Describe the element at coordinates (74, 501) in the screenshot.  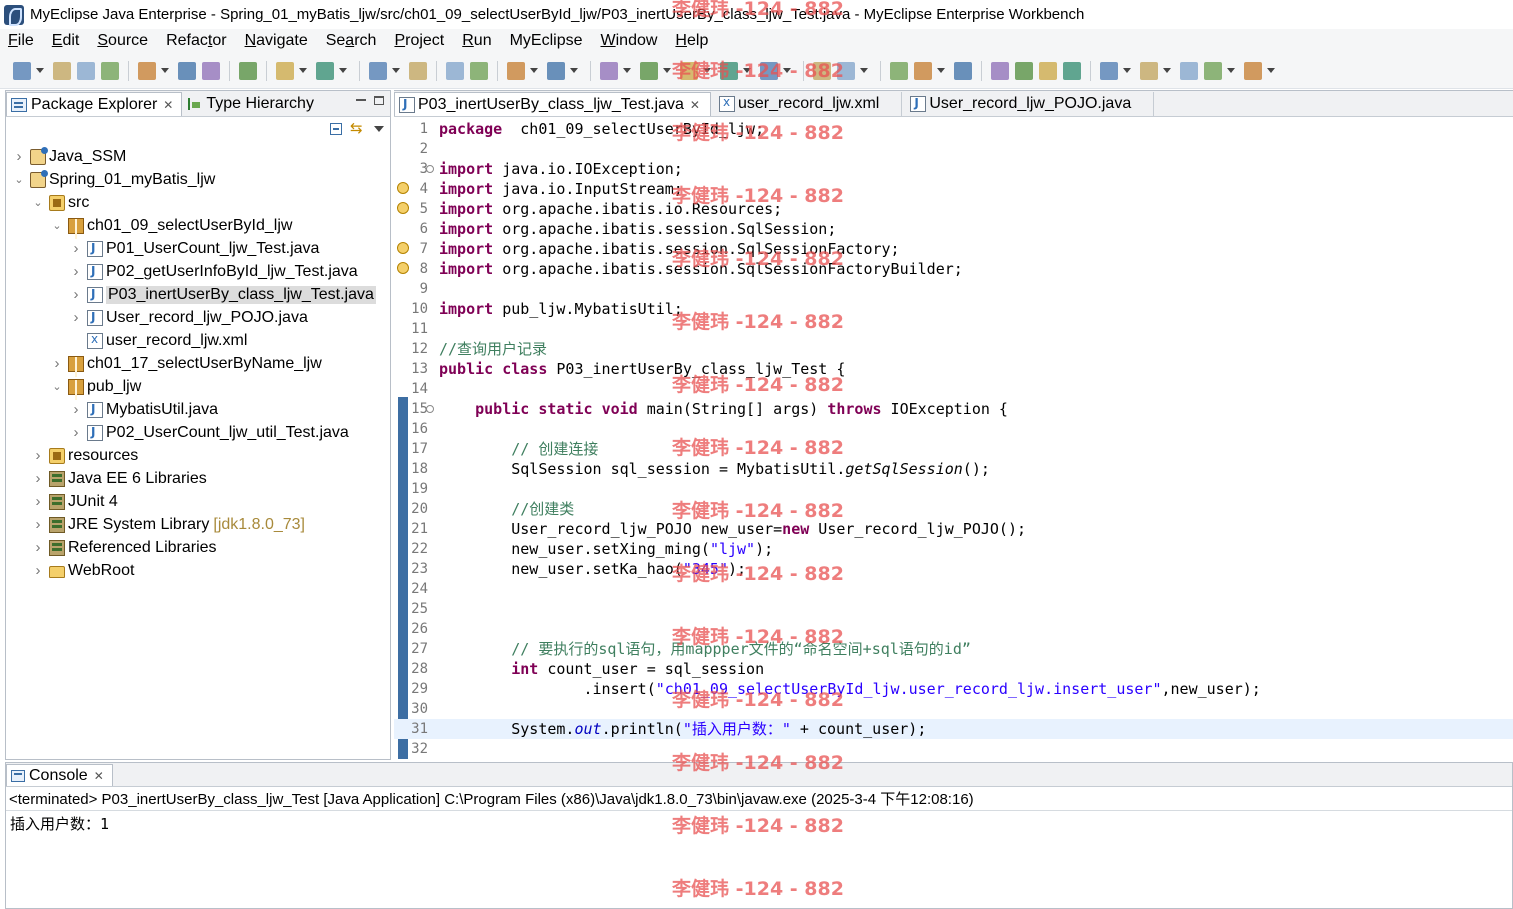
I see `tree-item: › JUnit 4` at that location.